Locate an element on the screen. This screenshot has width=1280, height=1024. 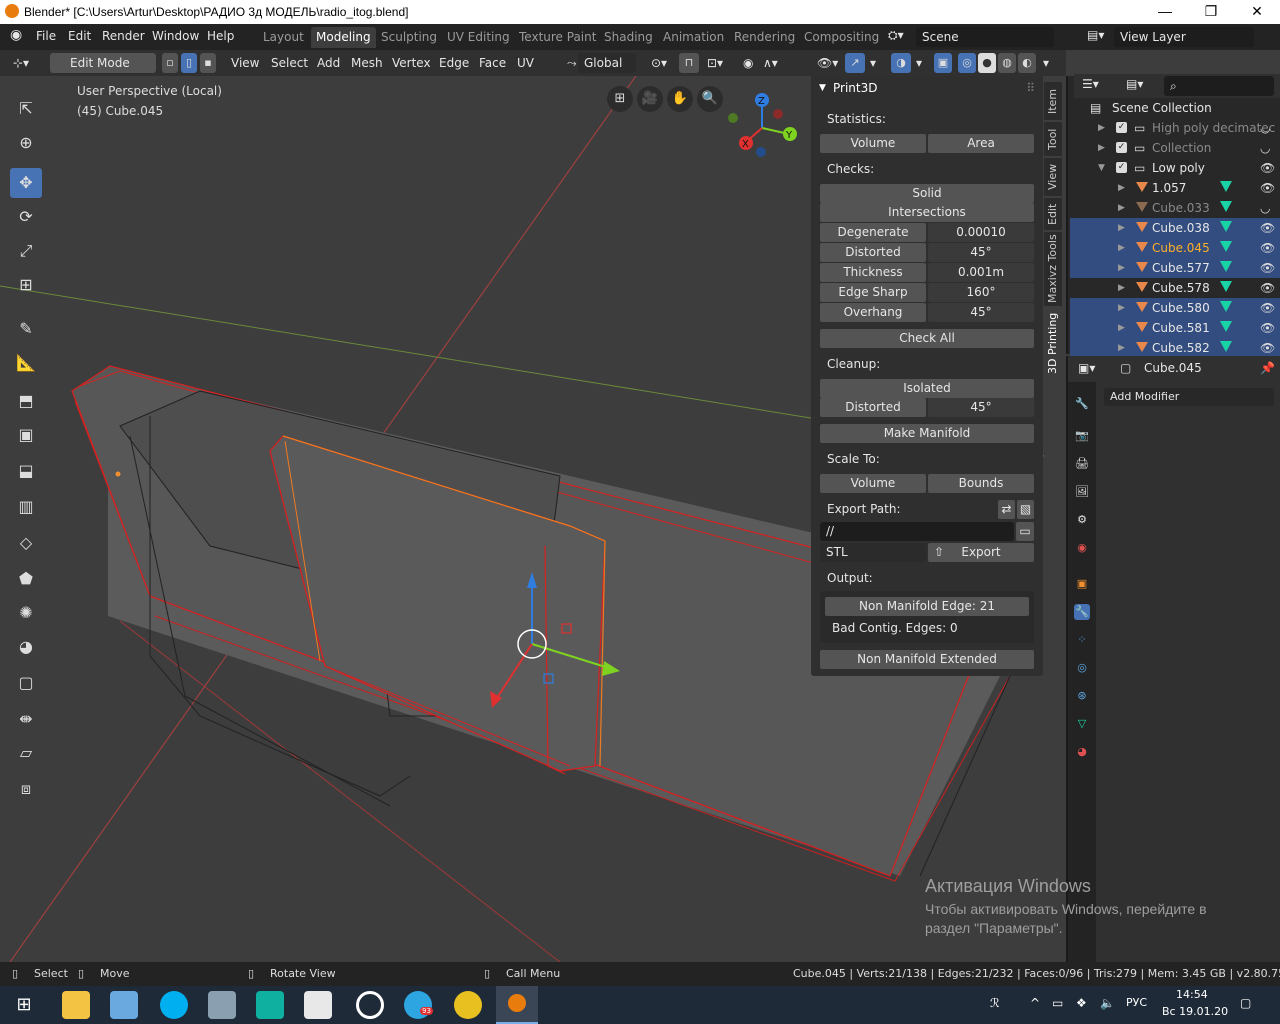
measure-icon: 📐 is located at coordinates (26, 363).